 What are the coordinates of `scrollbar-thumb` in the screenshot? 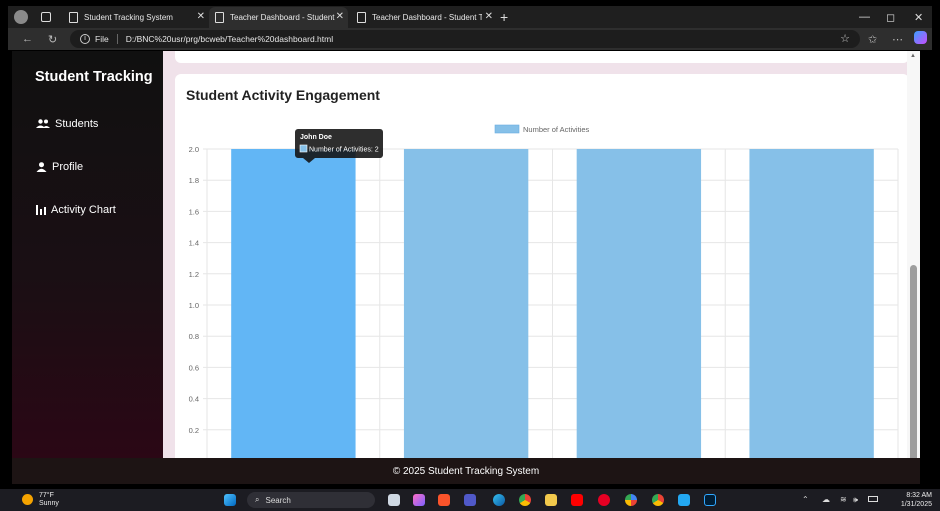 It's located at (913, 361).